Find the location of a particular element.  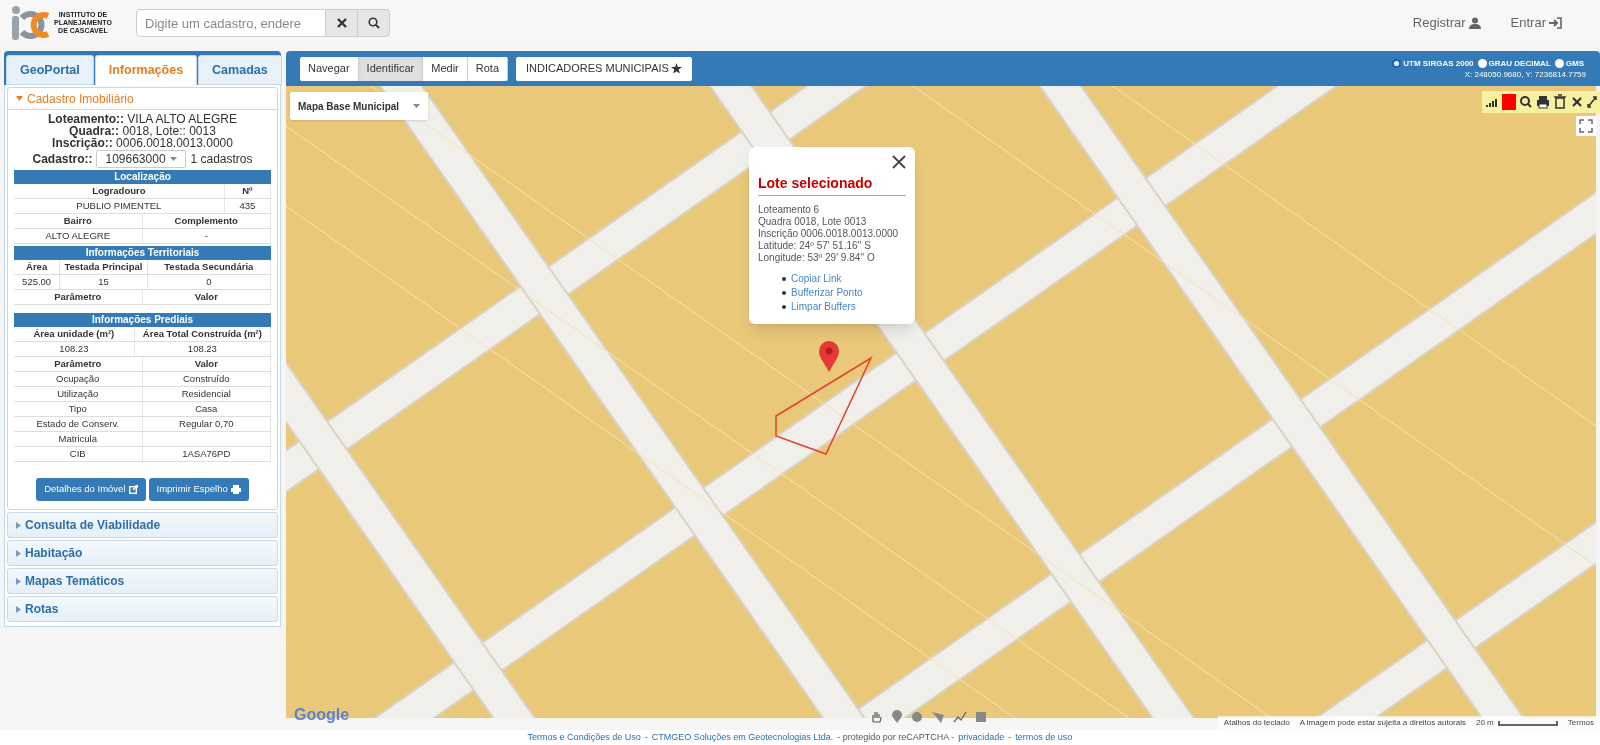

summary-line: Quadra:: 0018, Lote:: 0013 is located at coordinates (142, 131).